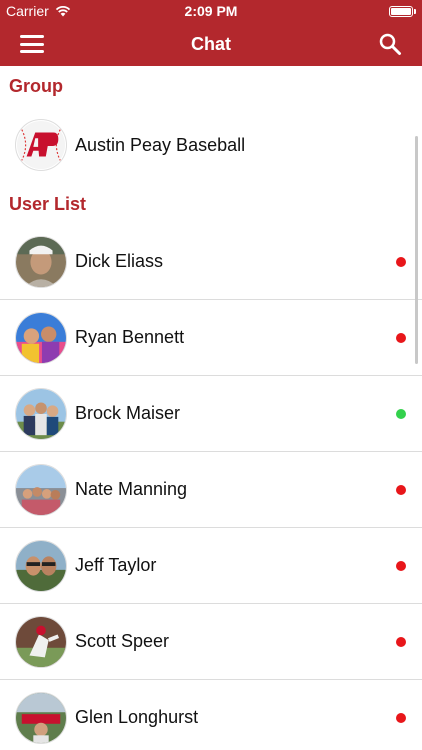 Image resolution: width=422 pixels, height=750 pixels. I want to click on user-name: Jeff Taylor, so click(116, 565).